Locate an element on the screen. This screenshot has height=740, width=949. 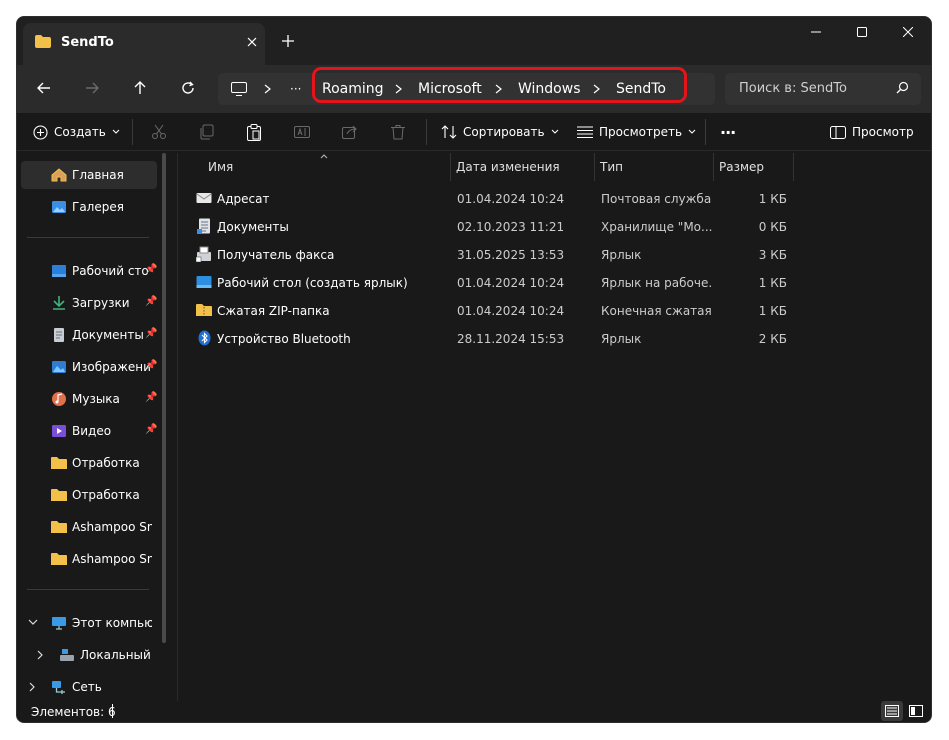
network-icon is located at coordinates (58, 687).